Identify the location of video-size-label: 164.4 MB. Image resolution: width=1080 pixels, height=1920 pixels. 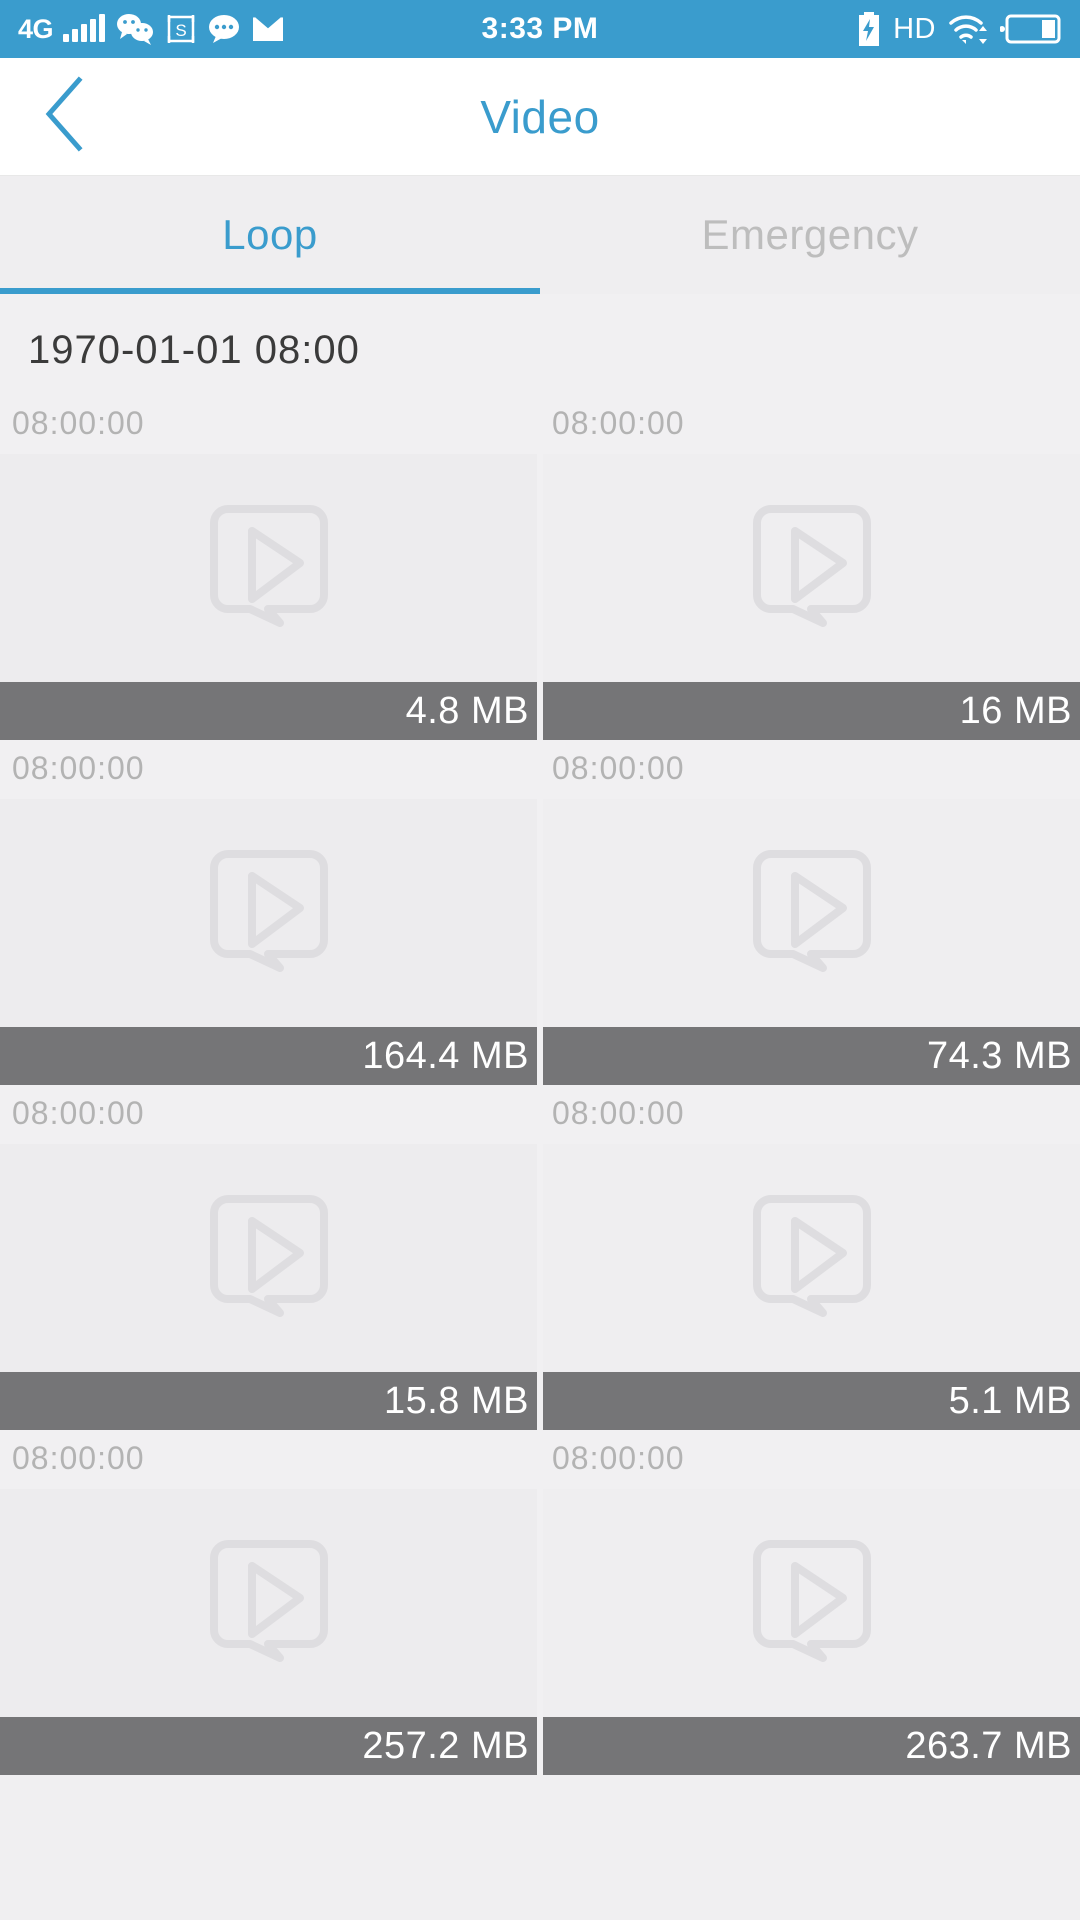
(445, 1055).